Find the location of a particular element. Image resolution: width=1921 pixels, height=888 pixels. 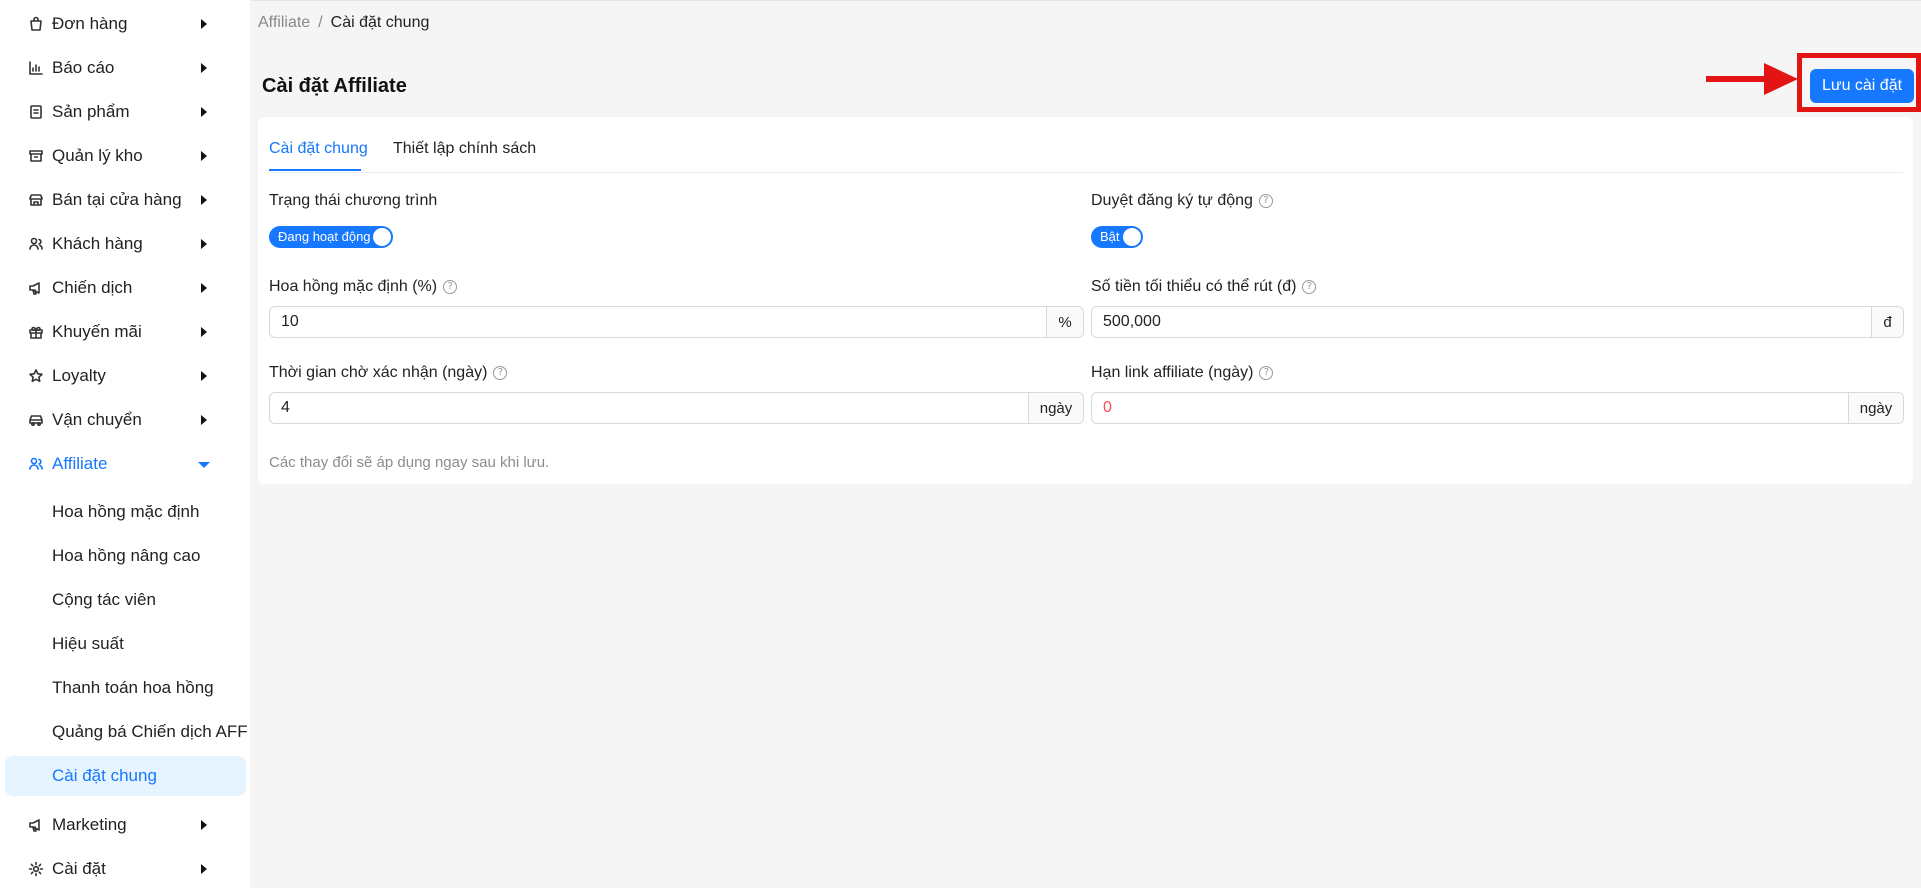

percent-suffix: % is located at coordinates (1064, 322).